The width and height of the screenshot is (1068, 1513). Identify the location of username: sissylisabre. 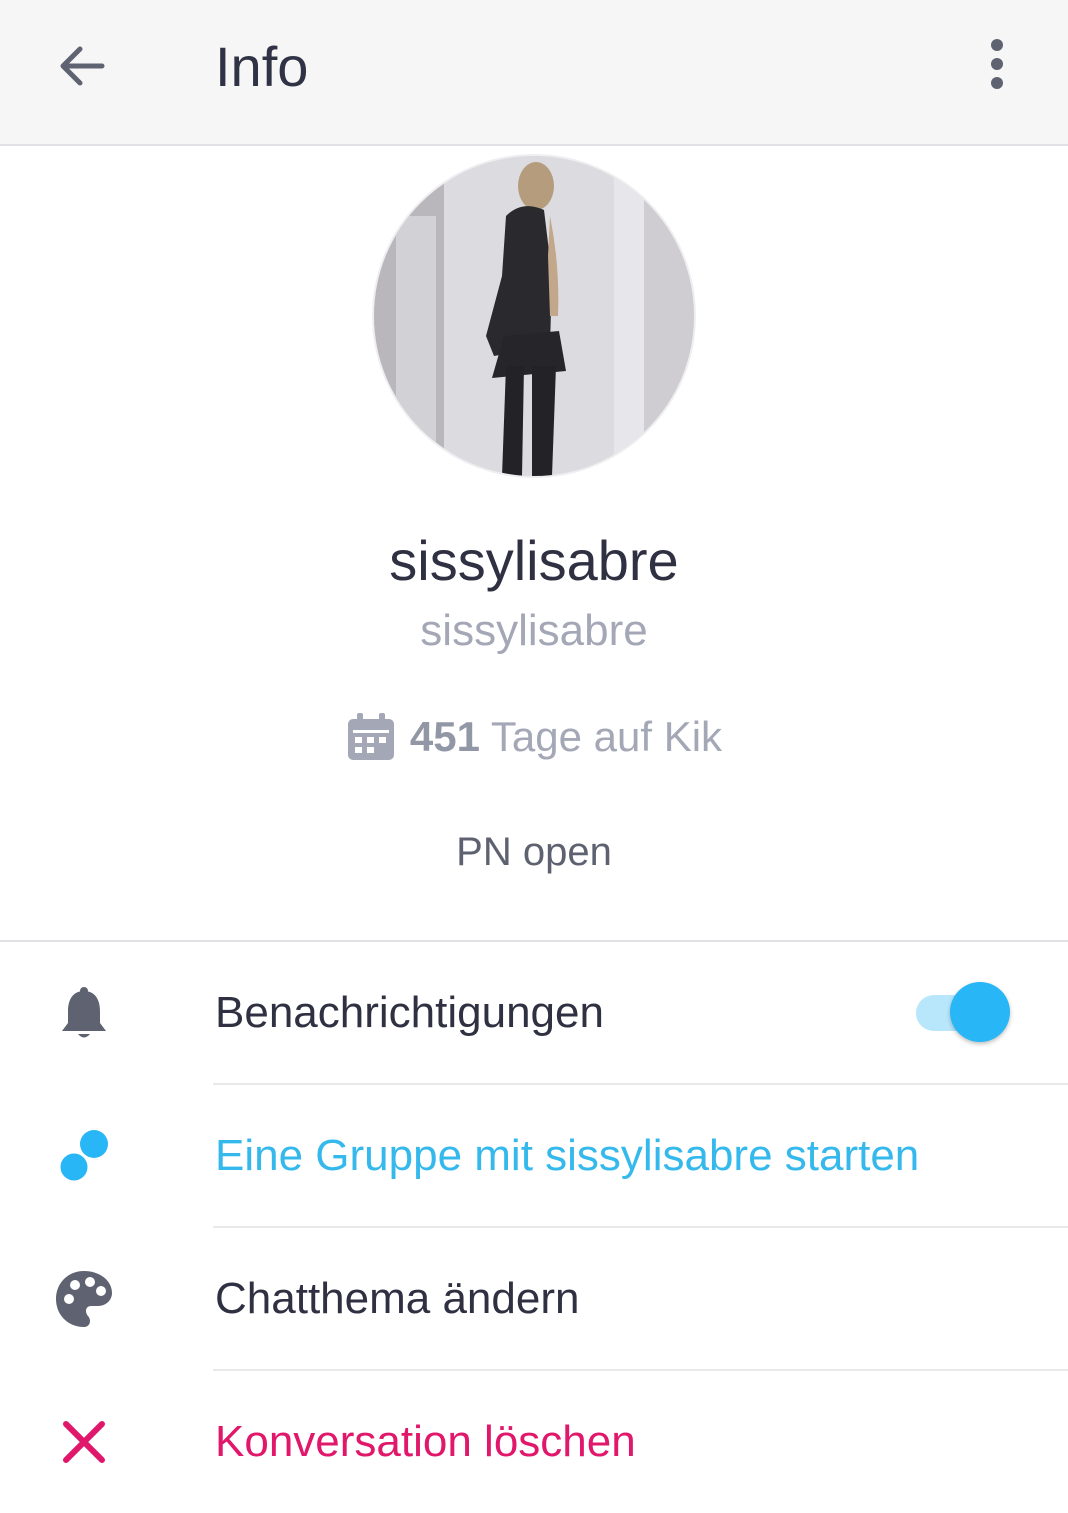
(534, 630).